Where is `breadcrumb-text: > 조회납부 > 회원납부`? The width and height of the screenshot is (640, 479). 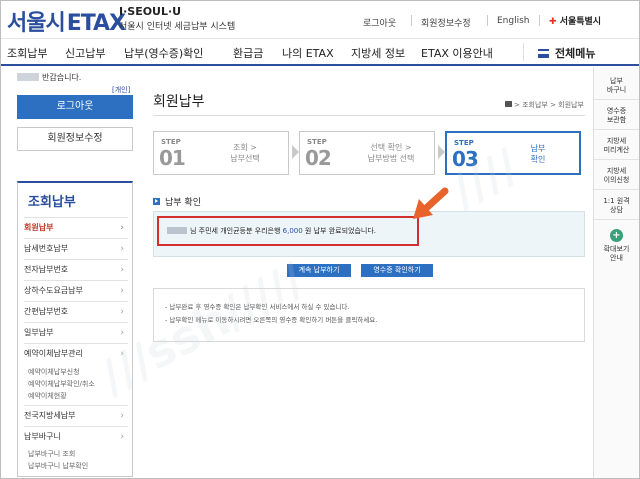
breadcrumb-text: > 조회납부 > 회원납부 is located at coordinates (549, 105).